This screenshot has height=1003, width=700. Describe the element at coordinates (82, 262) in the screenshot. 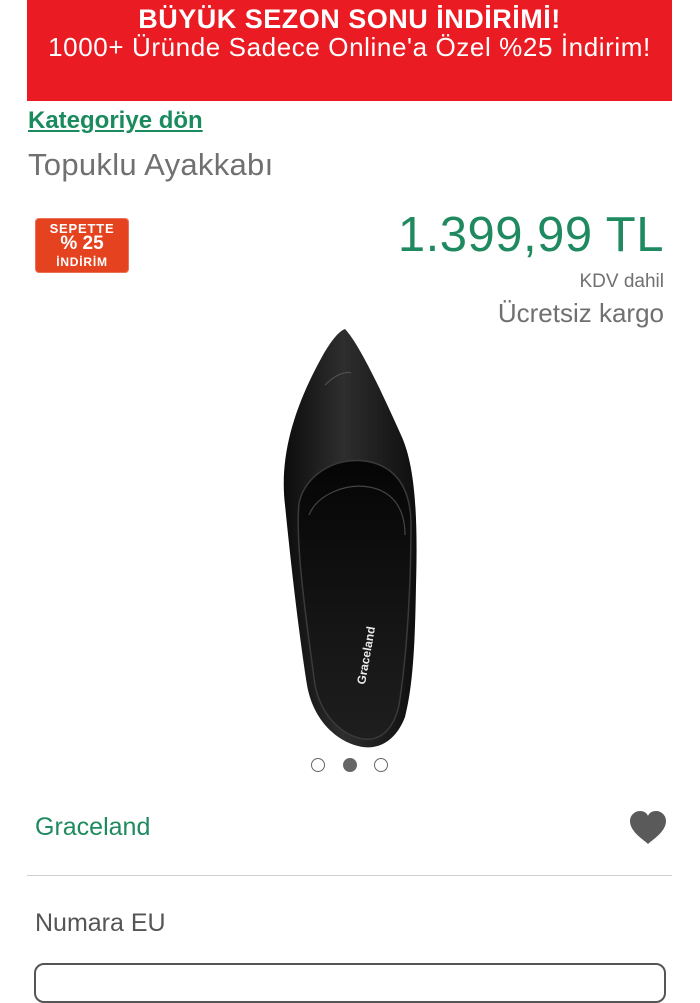

I see `badge-line-3: İNDİRİM` at that location.